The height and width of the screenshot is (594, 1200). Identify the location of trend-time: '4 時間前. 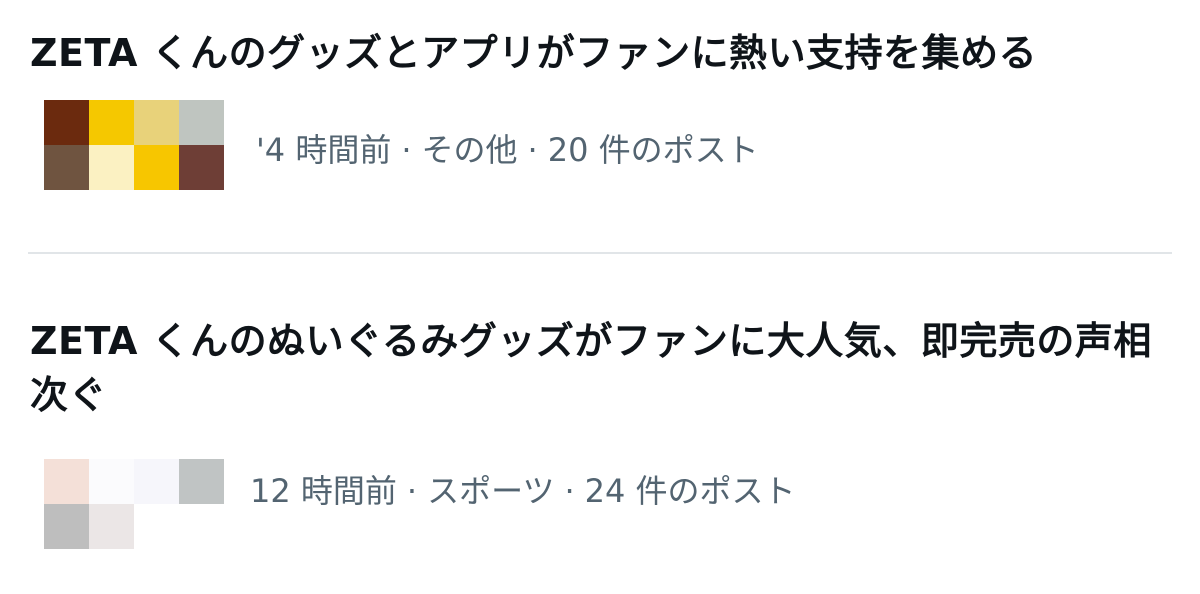
(324, 150).